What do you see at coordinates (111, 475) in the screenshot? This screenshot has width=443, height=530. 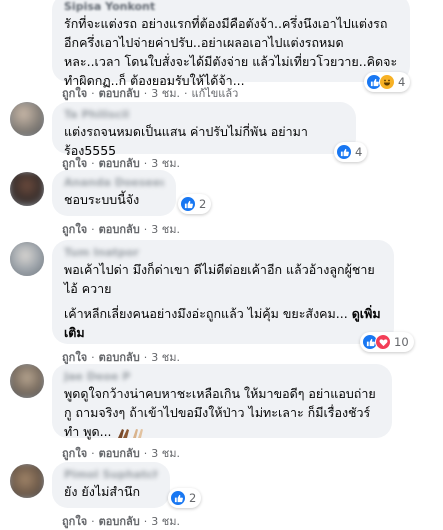 I see `comment-author: Pimol Suphatcha` at bounding box center [111, 475].